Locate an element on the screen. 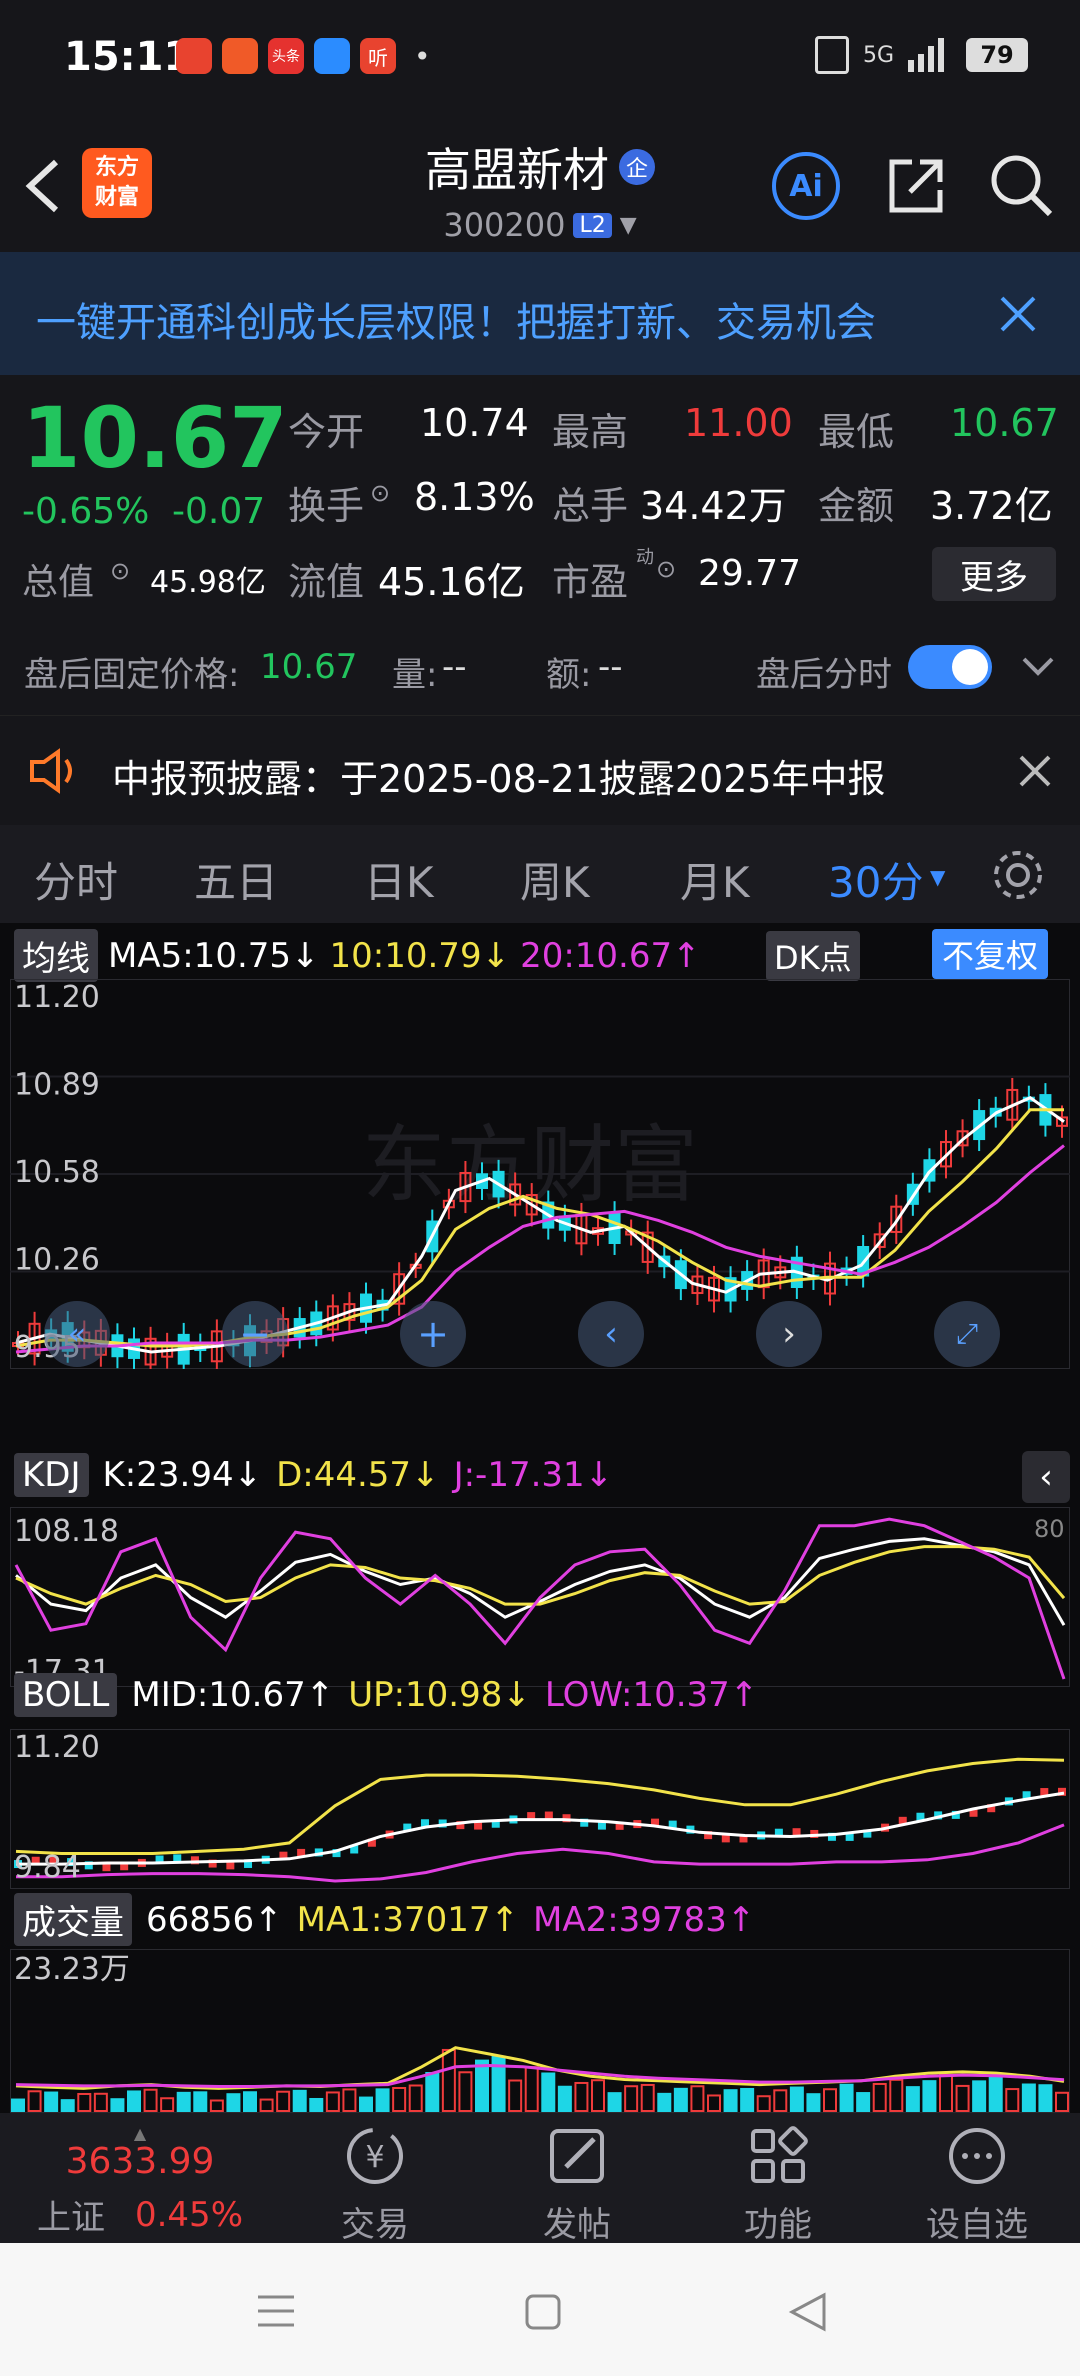 This screenshot has width=1080, height=2376. low-label: 最低 is located at coordinates (856, 432).